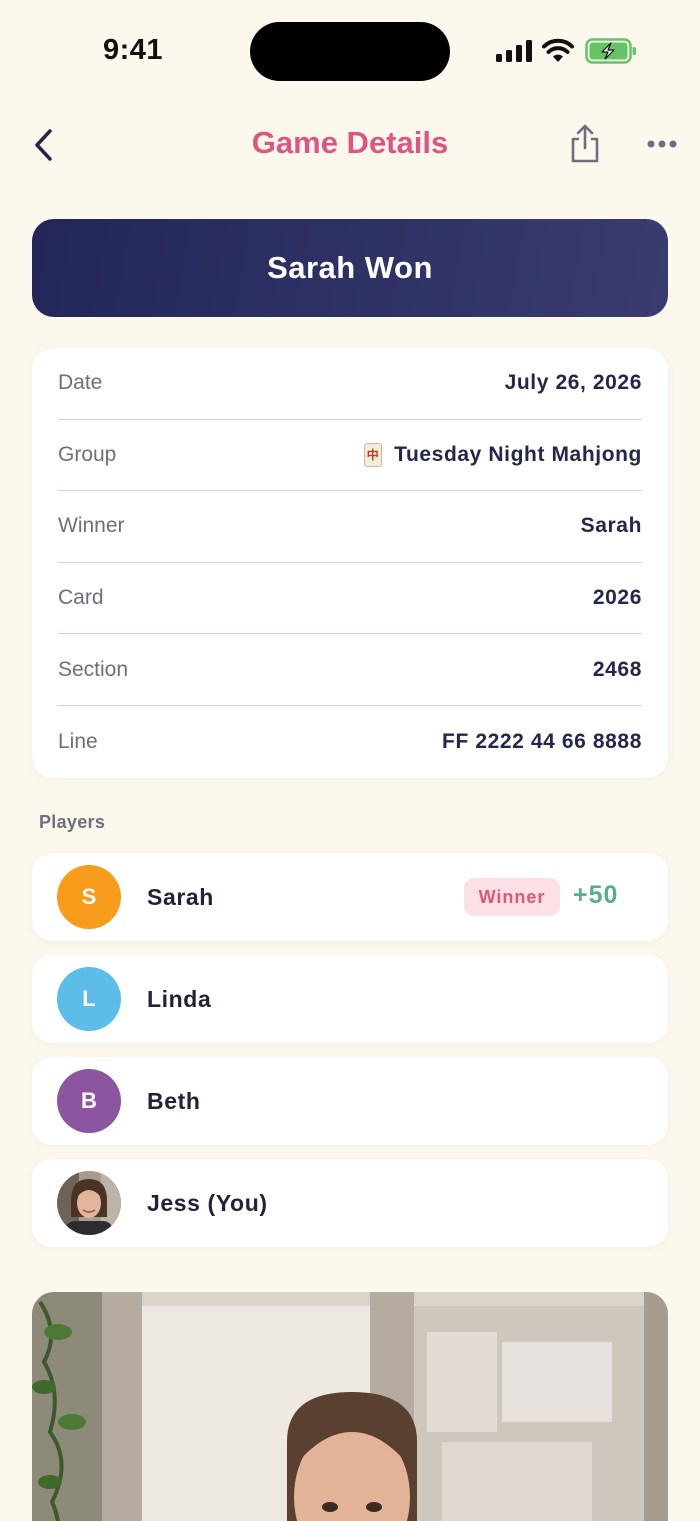 This screenshot has height=1521, width=700. Describe the element at coordinates (350, 897) in the screenshot. I see `player-row-sarah: S Sarah Winner +50` at that location.